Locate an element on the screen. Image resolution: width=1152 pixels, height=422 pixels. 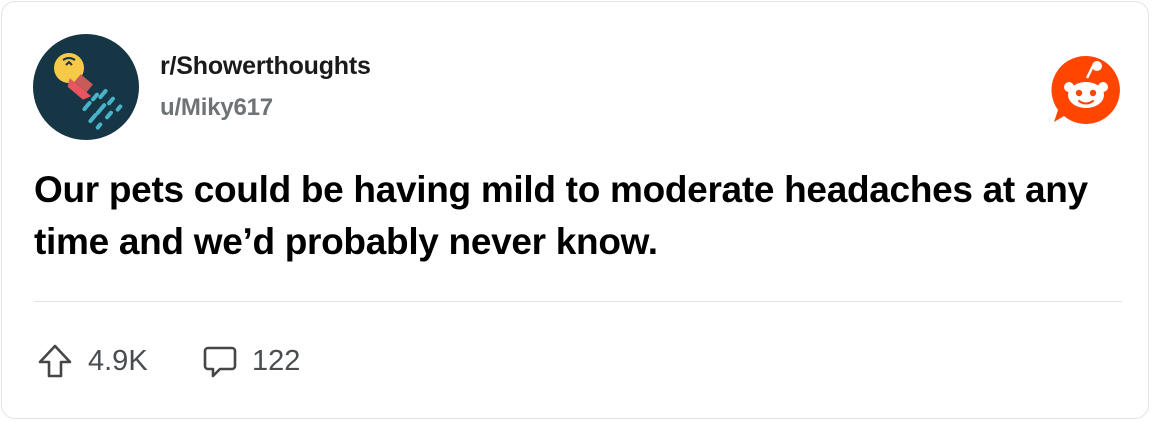
shower-head-lightbulb-icon is located at coordinates (88, 91).